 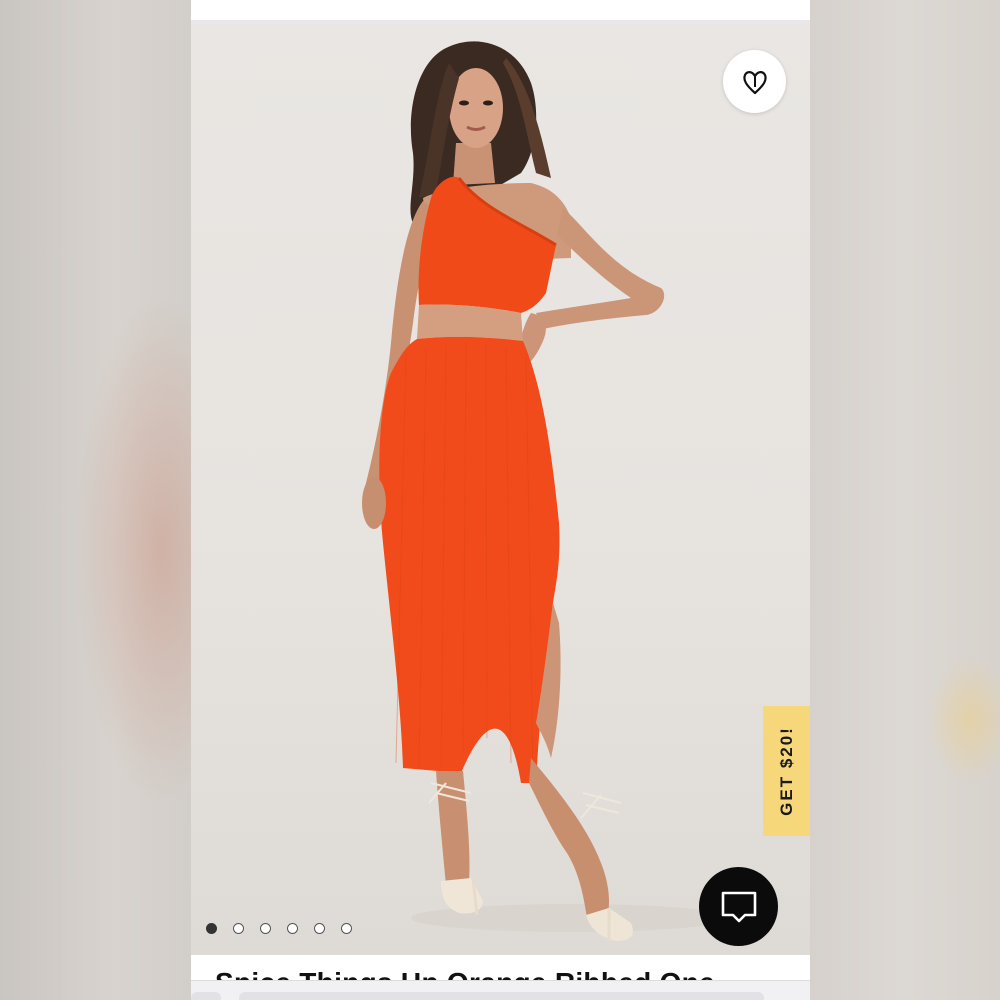 I want to click on chat-bubble-icon, so click(x=738, y=906).